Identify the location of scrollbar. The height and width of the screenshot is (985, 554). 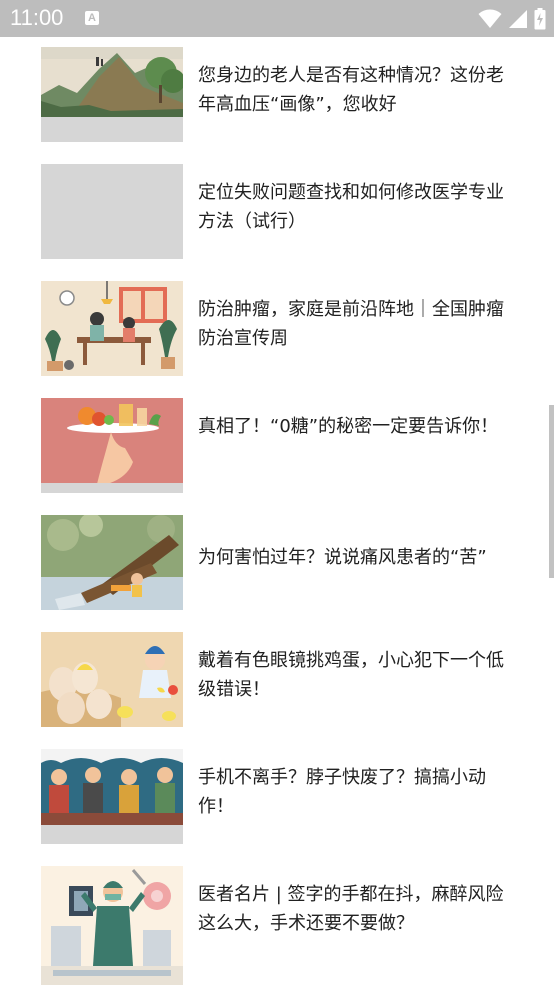
(551, 491).